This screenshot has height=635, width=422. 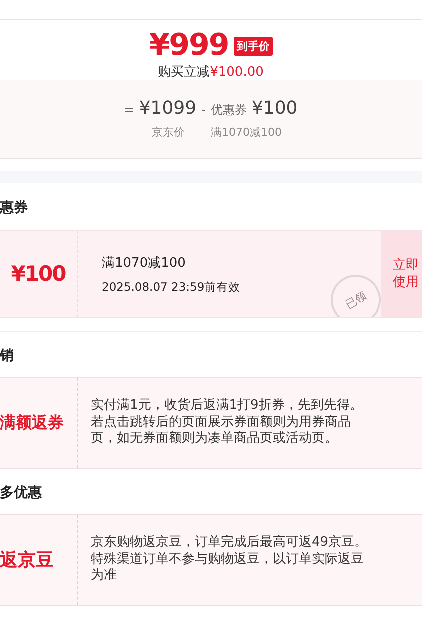 I want to click on coupon-condition: 满1070减100, so click(x=144, y=263).